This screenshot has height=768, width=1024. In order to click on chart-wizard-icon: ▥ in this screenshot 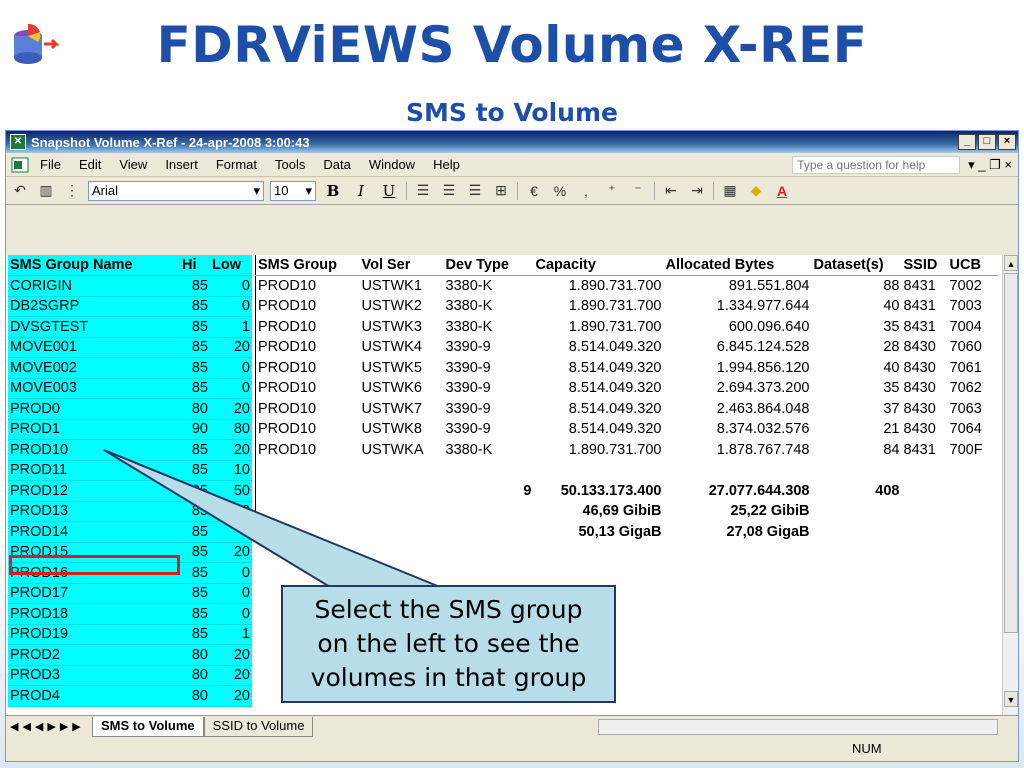, I will do `click(46, 191)`.